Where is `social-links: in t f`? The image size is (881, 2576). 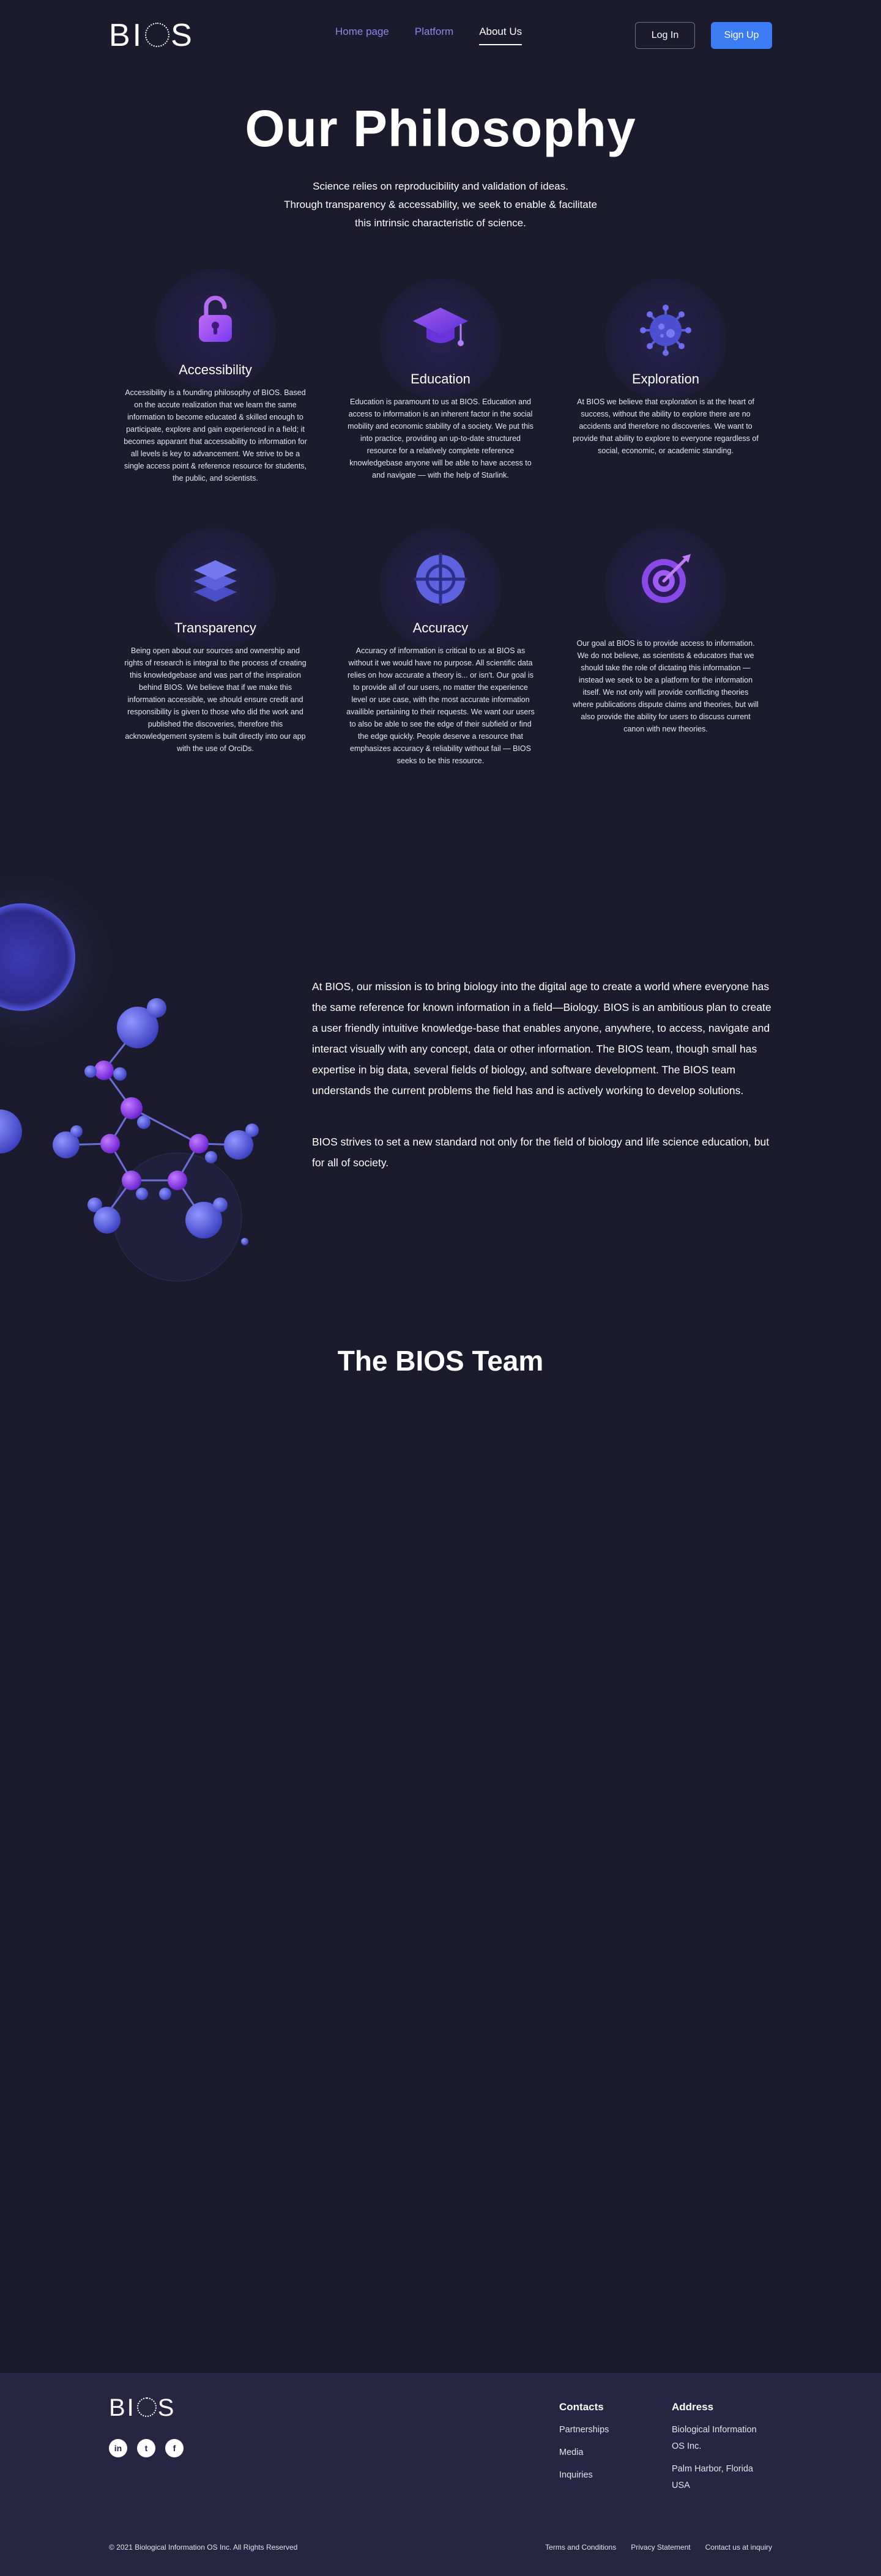 social-links: in t f is located at coordinates (146, 2448).